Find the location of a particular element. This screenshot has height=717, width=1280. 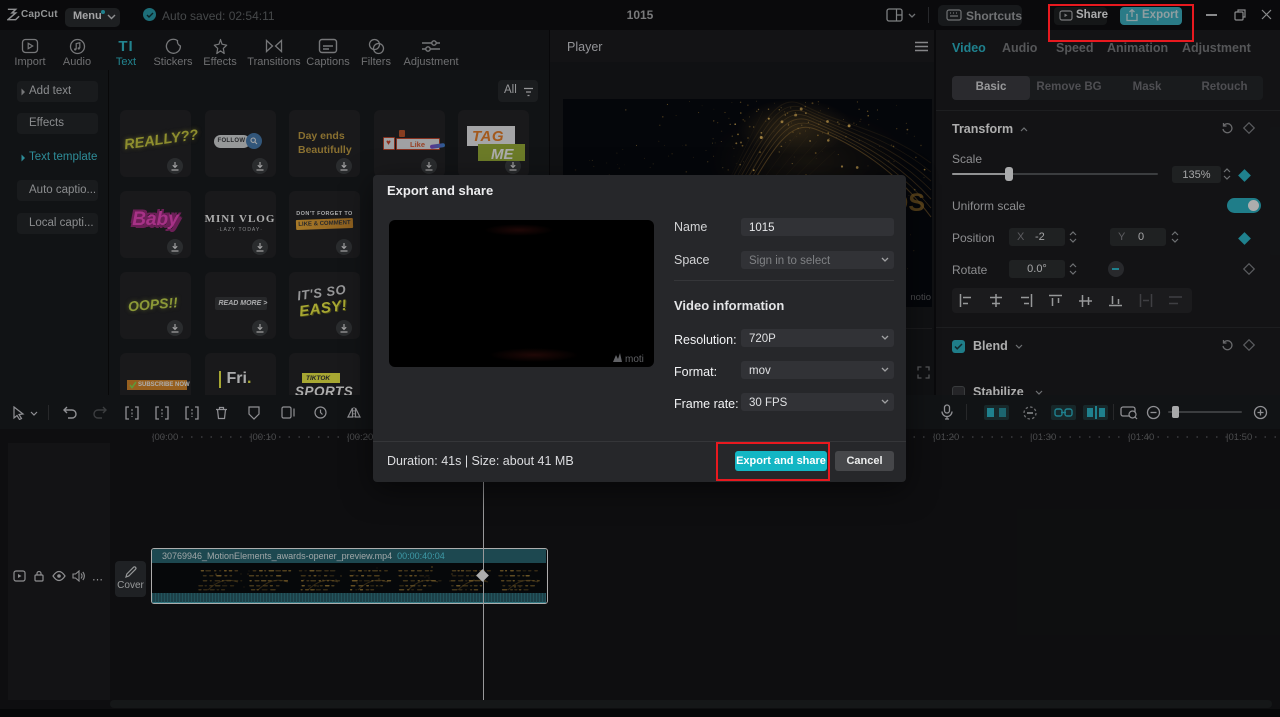

svg-text: moti is located at coordinates (634, 359).